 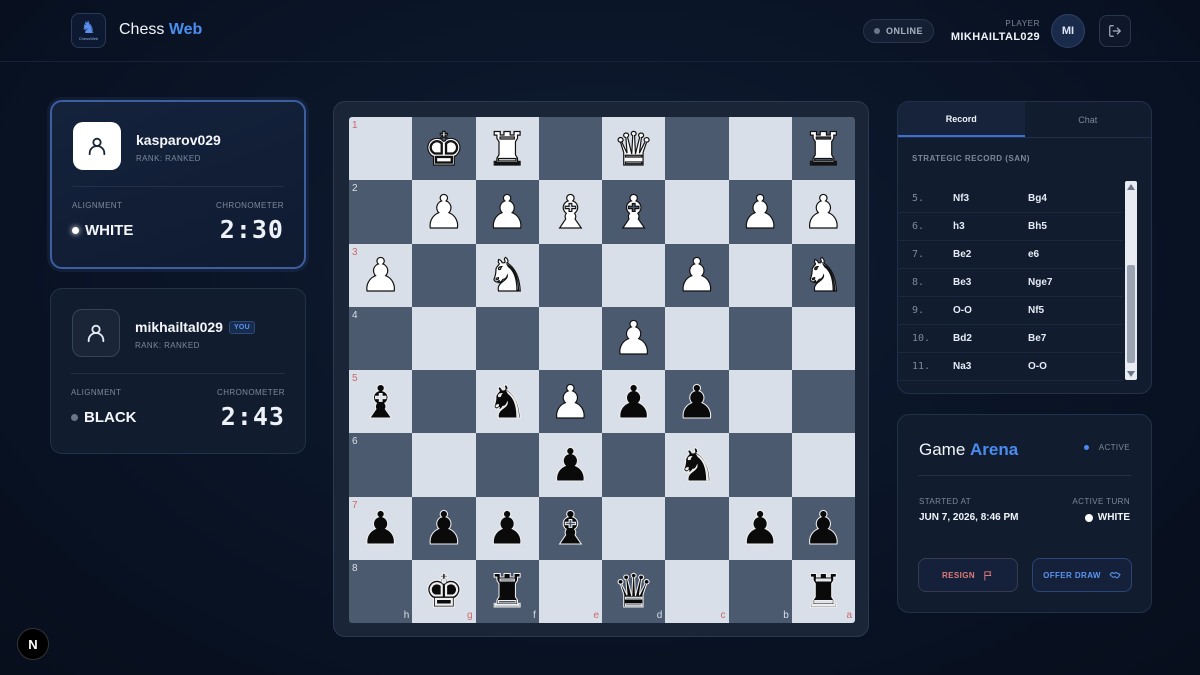 I want to click on board-square: g ♚, so click(x=444, y=591).